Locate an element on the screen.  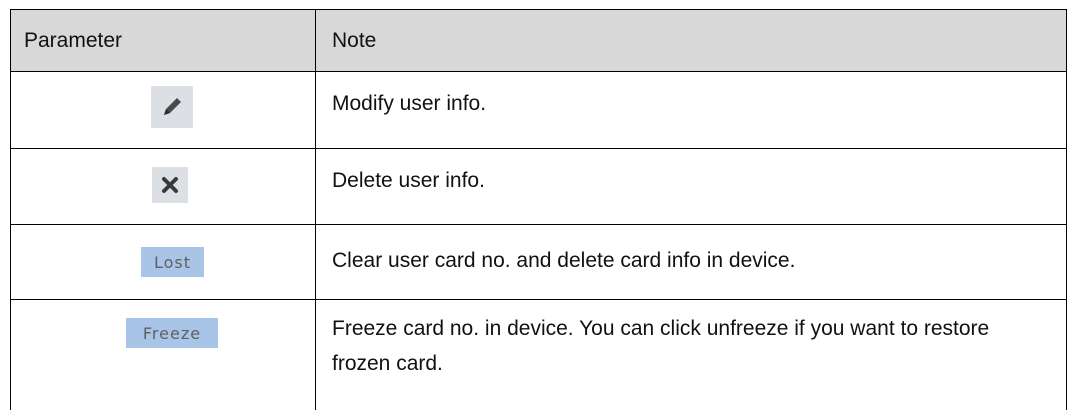
pencil-icon is located at coordinates (172, 106).